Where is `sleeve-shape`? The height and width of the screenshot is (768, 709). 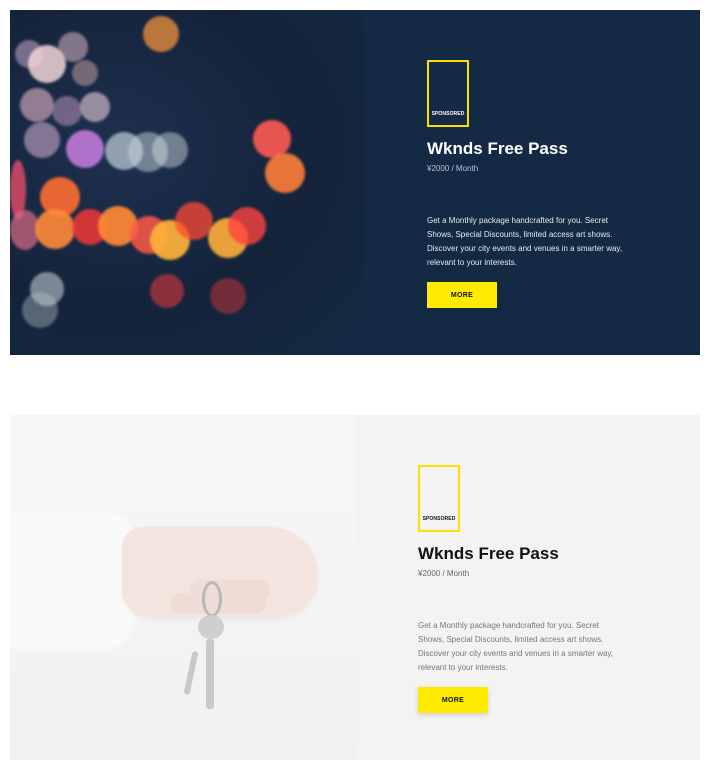
sleeve-shape is located at coordinates (75, 580).